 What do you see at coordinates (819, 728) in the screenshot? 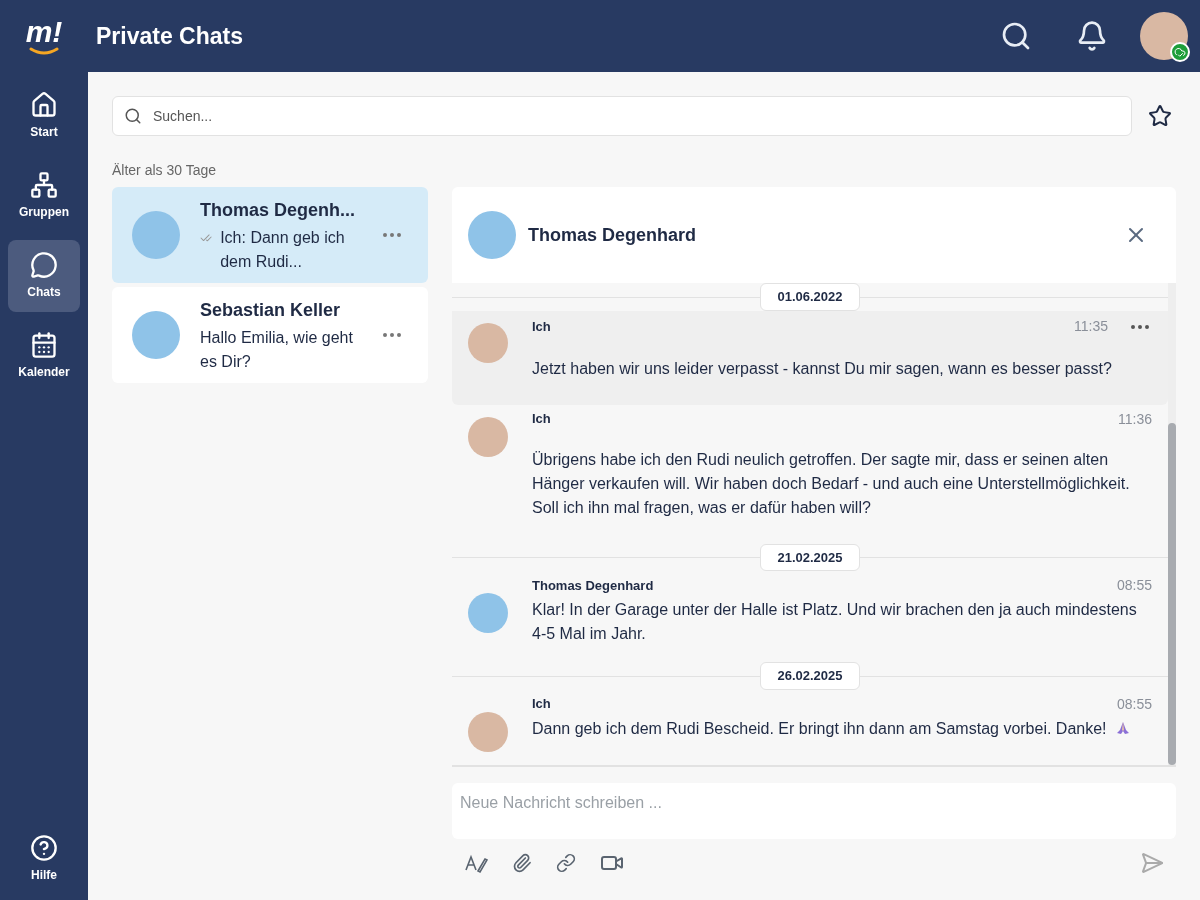
I see `message-text: Dann geb ich dem Rudi Bescheid. Er bringt ihn dann am Samstag vorbei. Danke!` at bounding box center [819, 728].